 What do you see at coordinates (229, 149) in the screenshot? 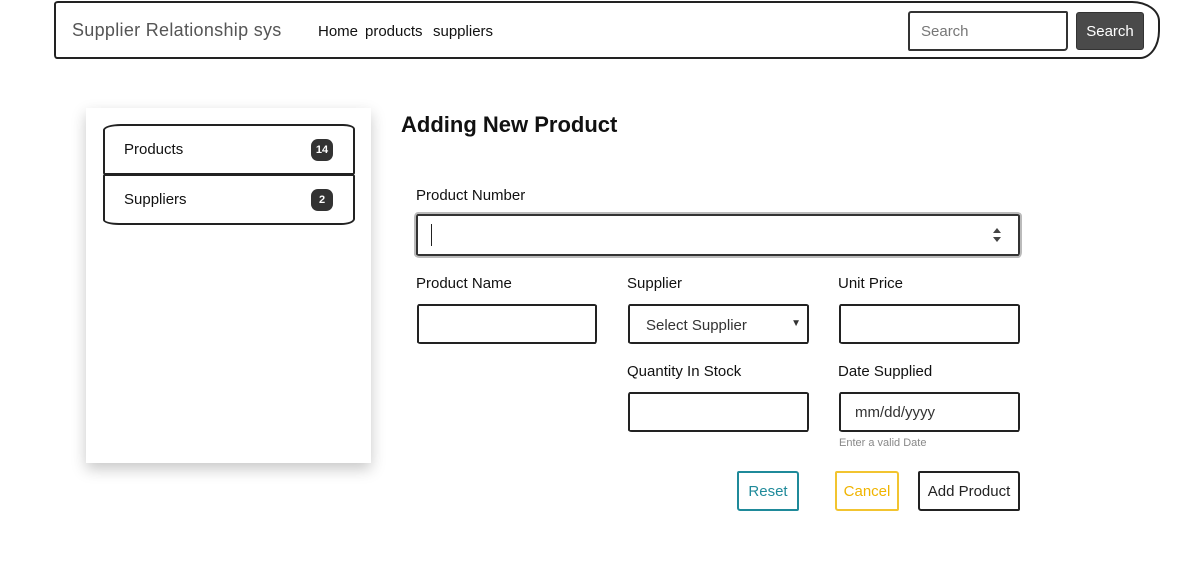
I see `sidebar-item-products: Products 14` at bounding box center [229, 149].